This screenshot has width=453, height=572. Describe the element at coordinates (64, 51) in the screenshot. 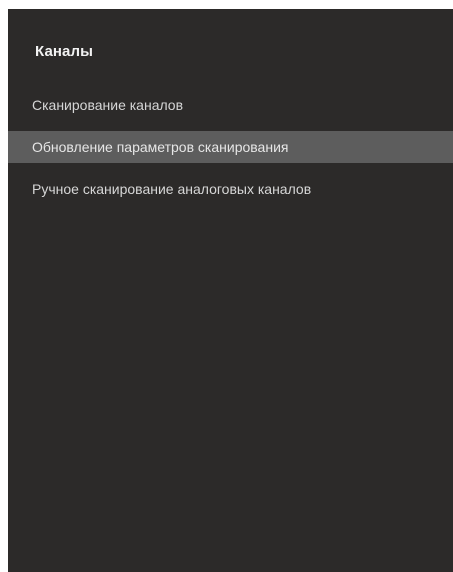

I see `panel-title: Каналы` at that location.